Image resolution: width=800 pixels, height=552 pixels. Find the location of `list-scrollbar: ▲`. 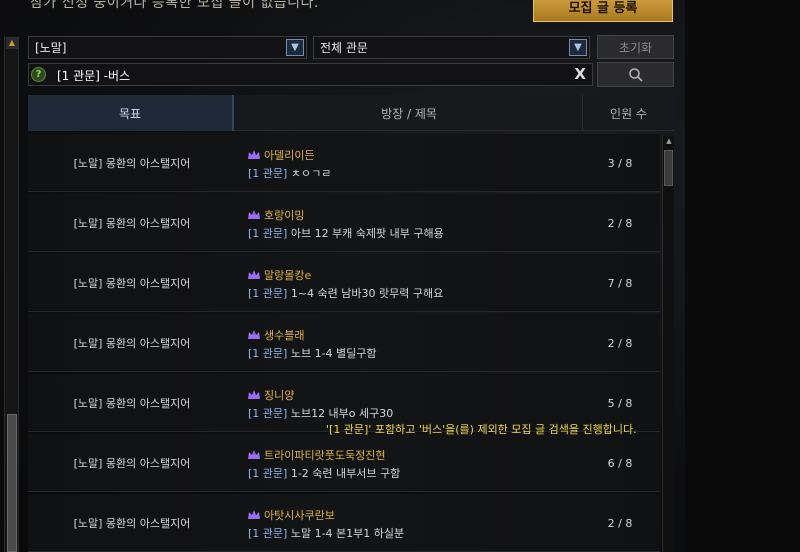

list-scrollbar: ▲ is located at coordinates (668, 344).